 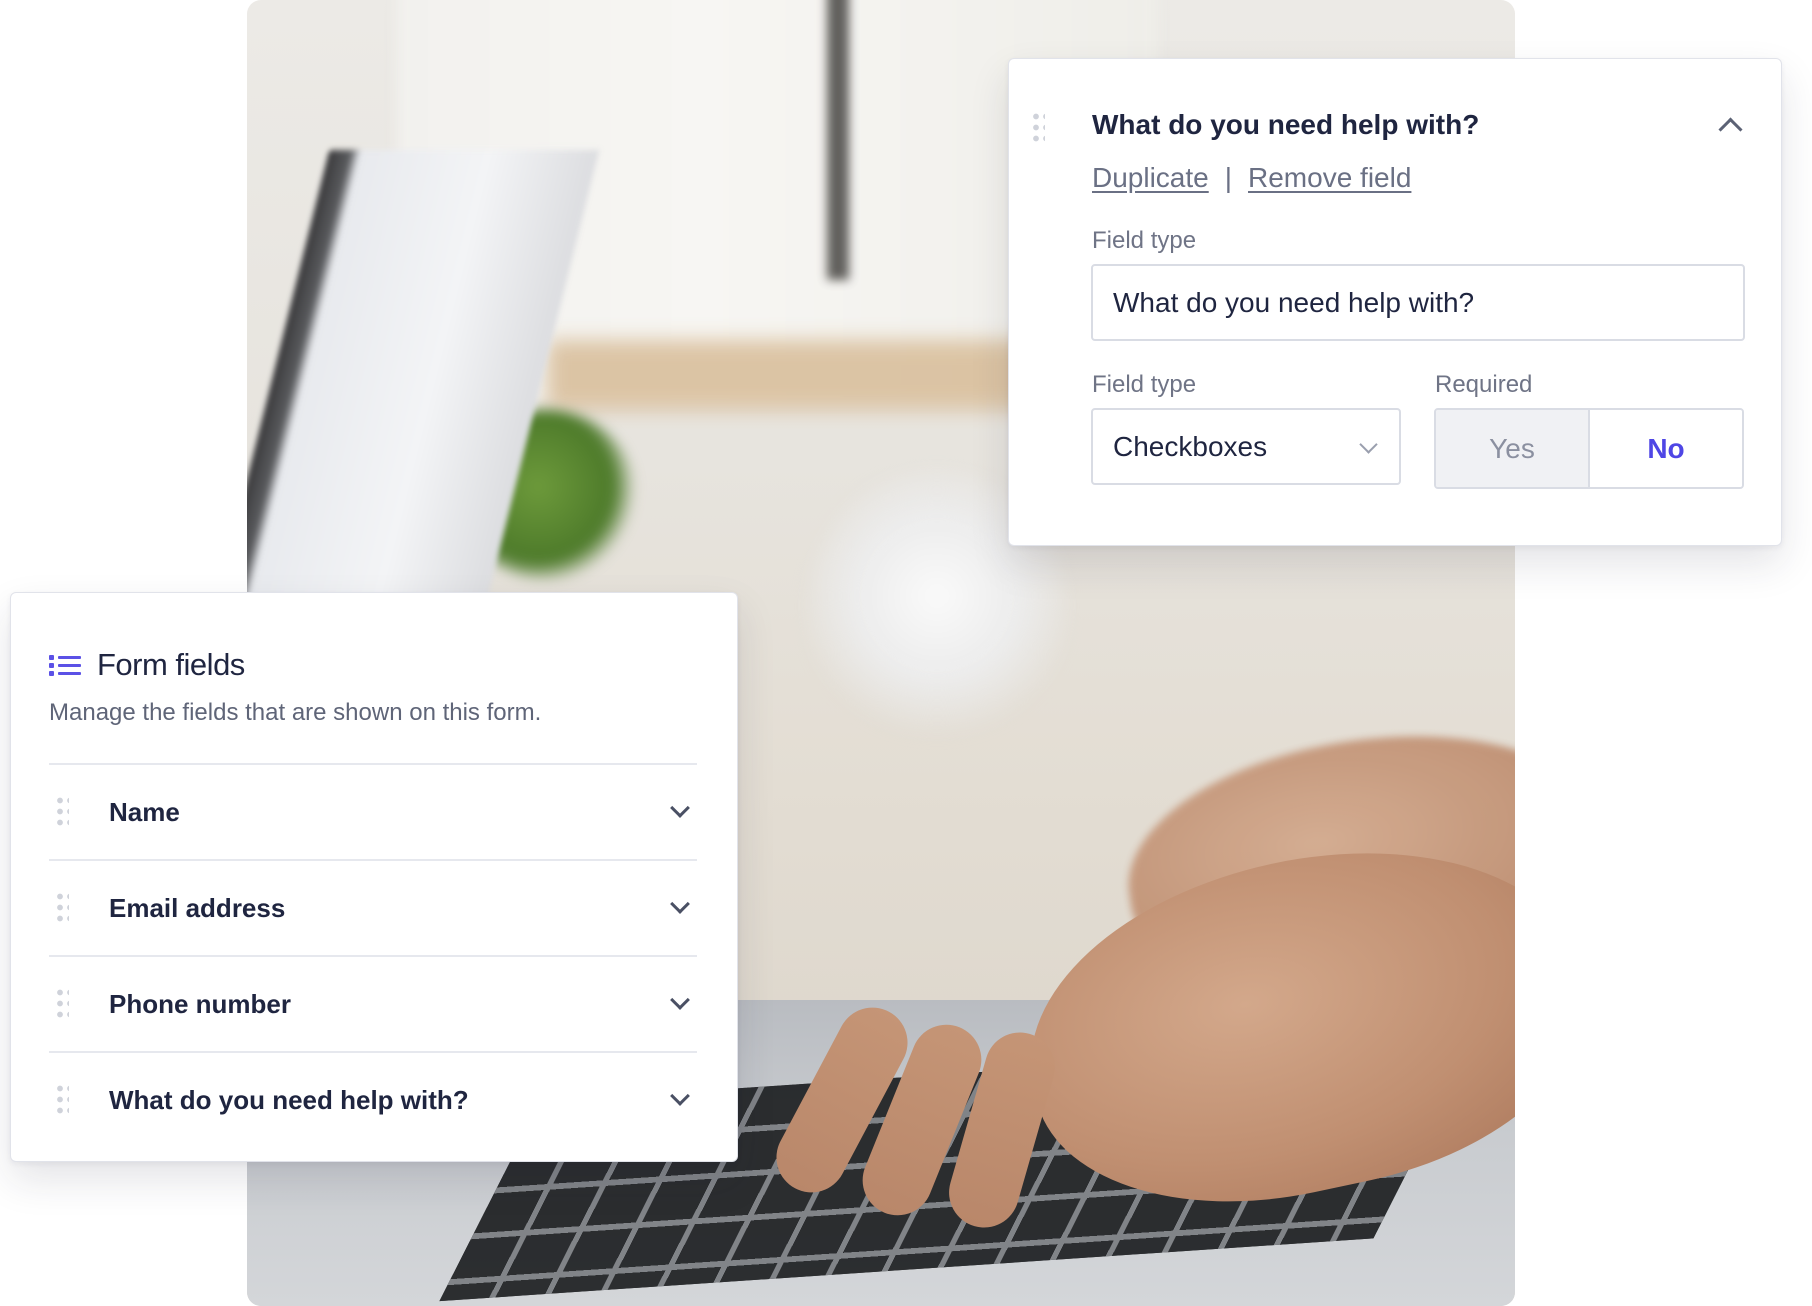 What do you see at coordinates (1484, 384) in the screenshot?
I see `required-caption: Required` at bounding box center [1484, 384].